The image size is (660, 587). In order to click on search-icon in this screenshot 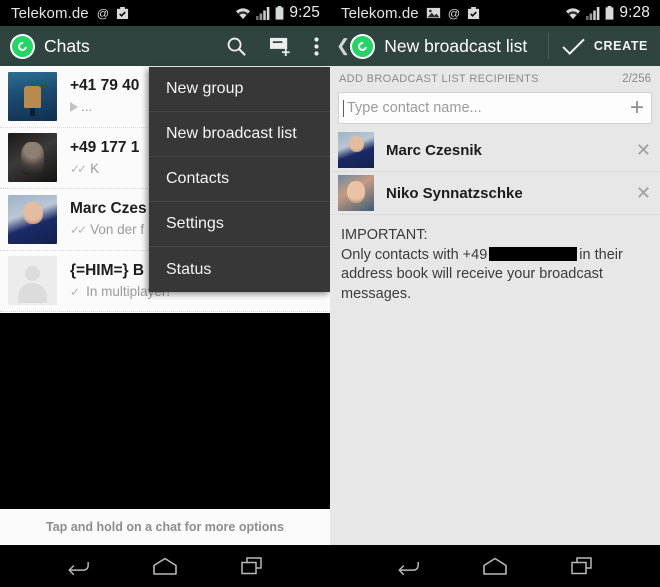, I will do `click(236, 46)`.